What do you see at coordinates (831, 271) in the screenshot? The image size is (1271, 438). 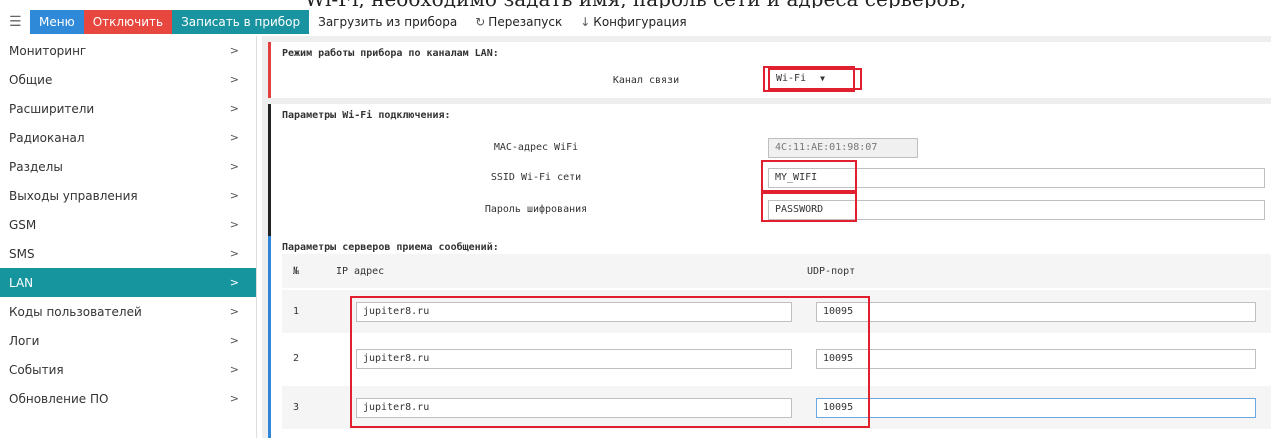 I see `column-udp-port: UDP-порт` at bounding box center [831, 271].